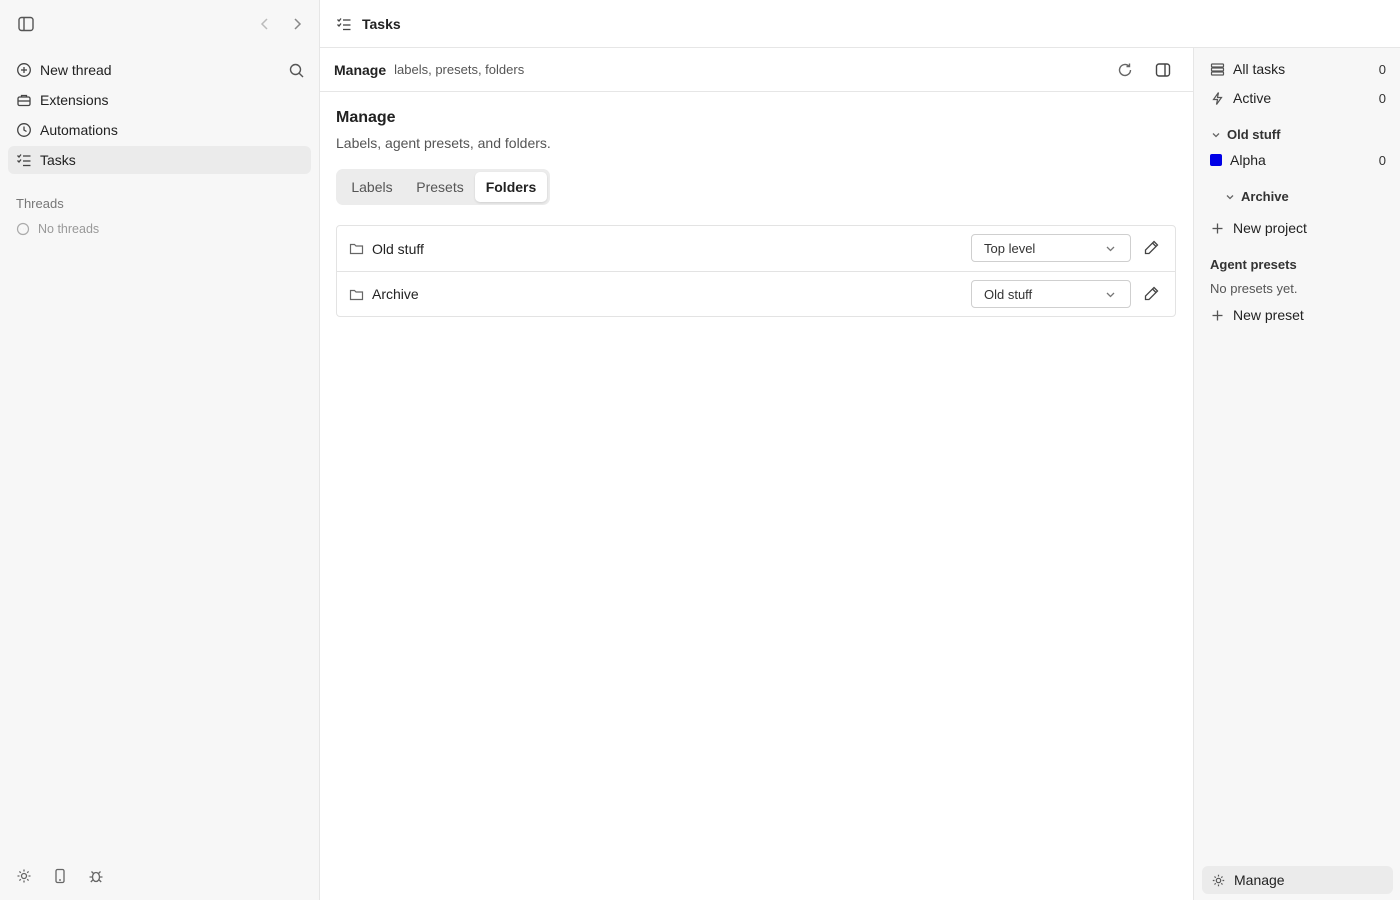 The image size is (1400, 900). Describe the element at coordinates (1268, 315) in the screenshot. I see `new-preset-label: New preset` at that location.